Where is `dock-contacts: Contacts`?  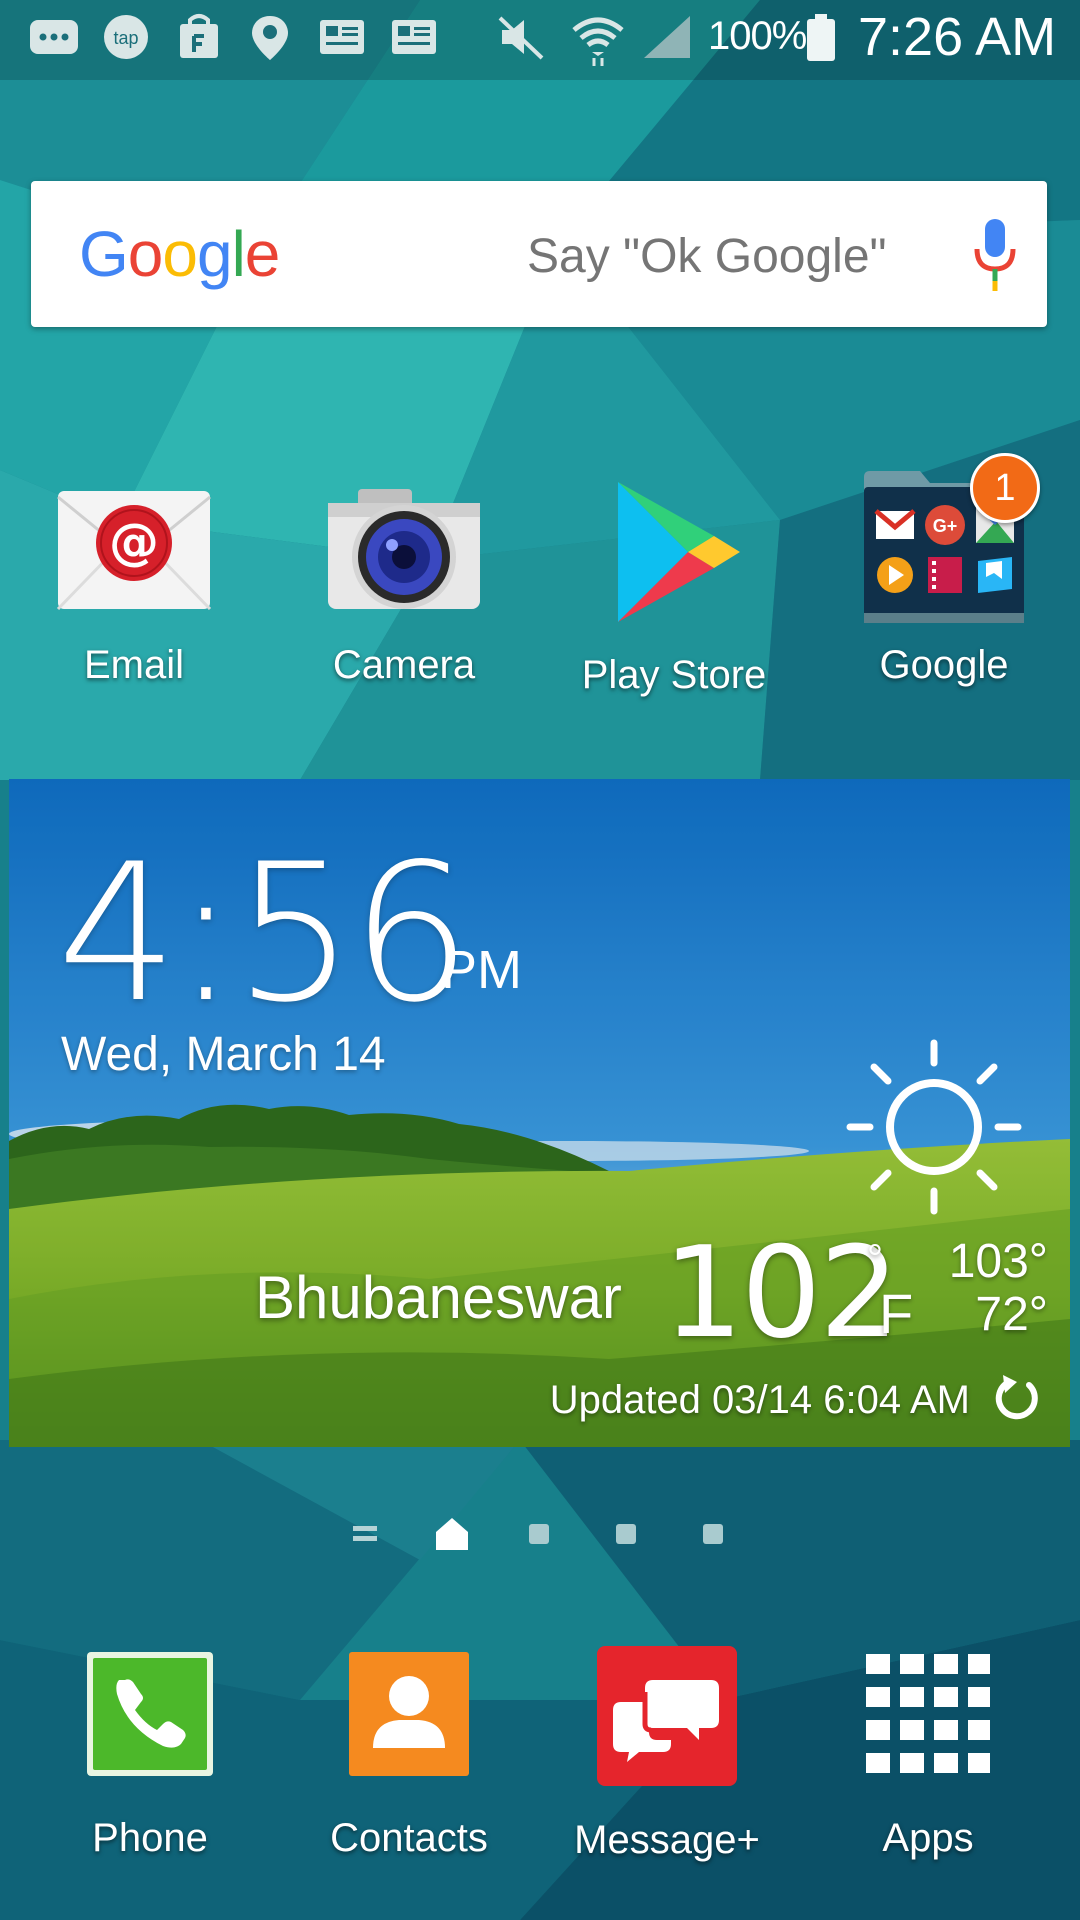
dock-contacts: Contacts is located at coordinates (409, 1755).